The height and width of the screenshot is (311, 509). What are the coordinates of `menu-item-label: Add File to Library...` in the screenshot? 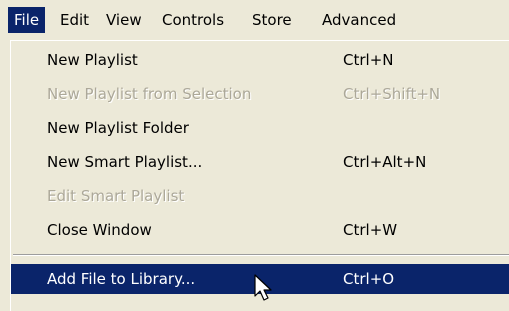 It's located at (121, 279).